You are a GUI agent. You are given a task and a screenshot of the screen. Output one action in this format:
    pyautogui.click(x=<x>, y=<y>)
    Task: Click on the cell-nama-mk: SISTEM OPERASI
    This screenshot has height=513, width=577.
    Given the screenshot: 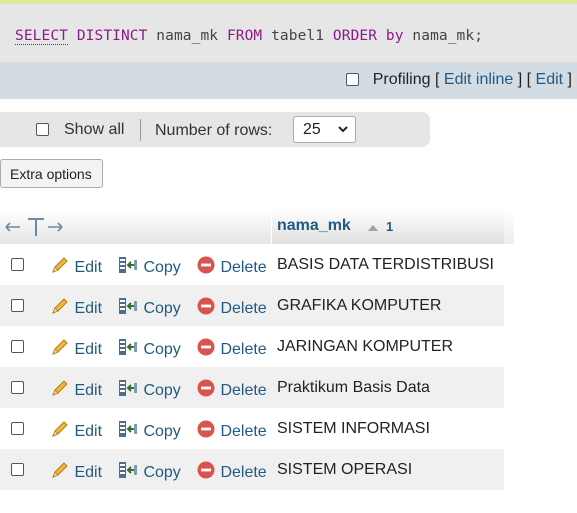 What is the action you would take?
    pyautogui.click(x=345, y=469)
    